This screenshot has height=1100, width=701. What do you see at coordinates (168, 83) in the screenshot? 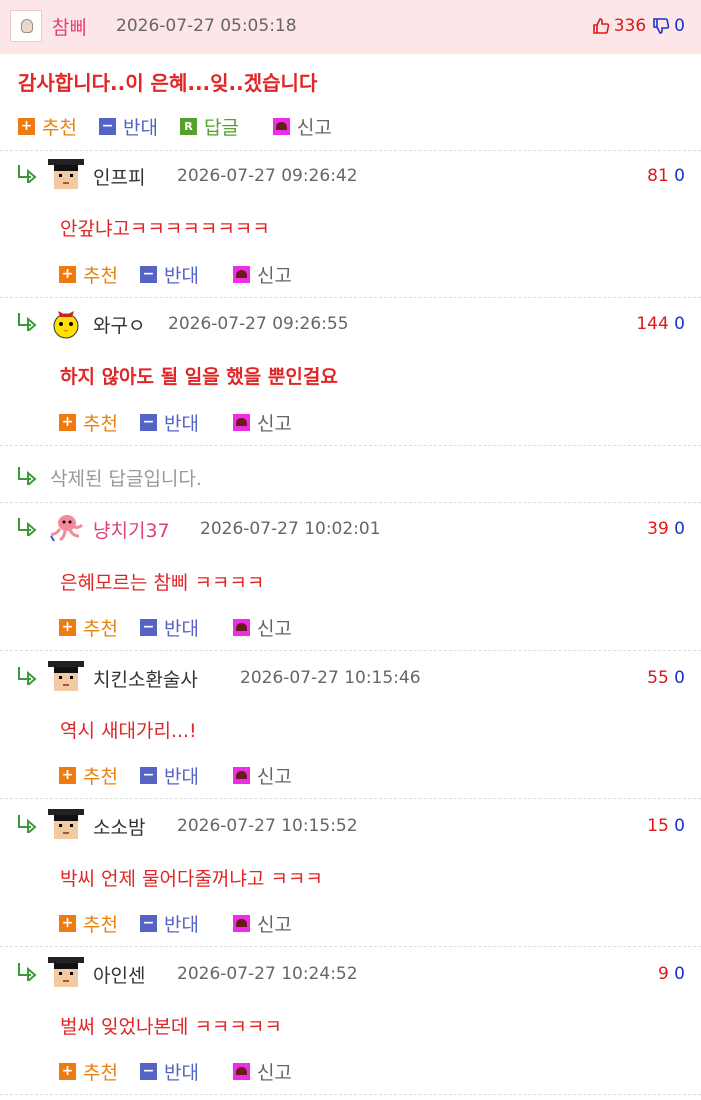
I see `post-title: 감사합니다..이 은혜...잊..겠습니다` at bounding box center [168, 83].